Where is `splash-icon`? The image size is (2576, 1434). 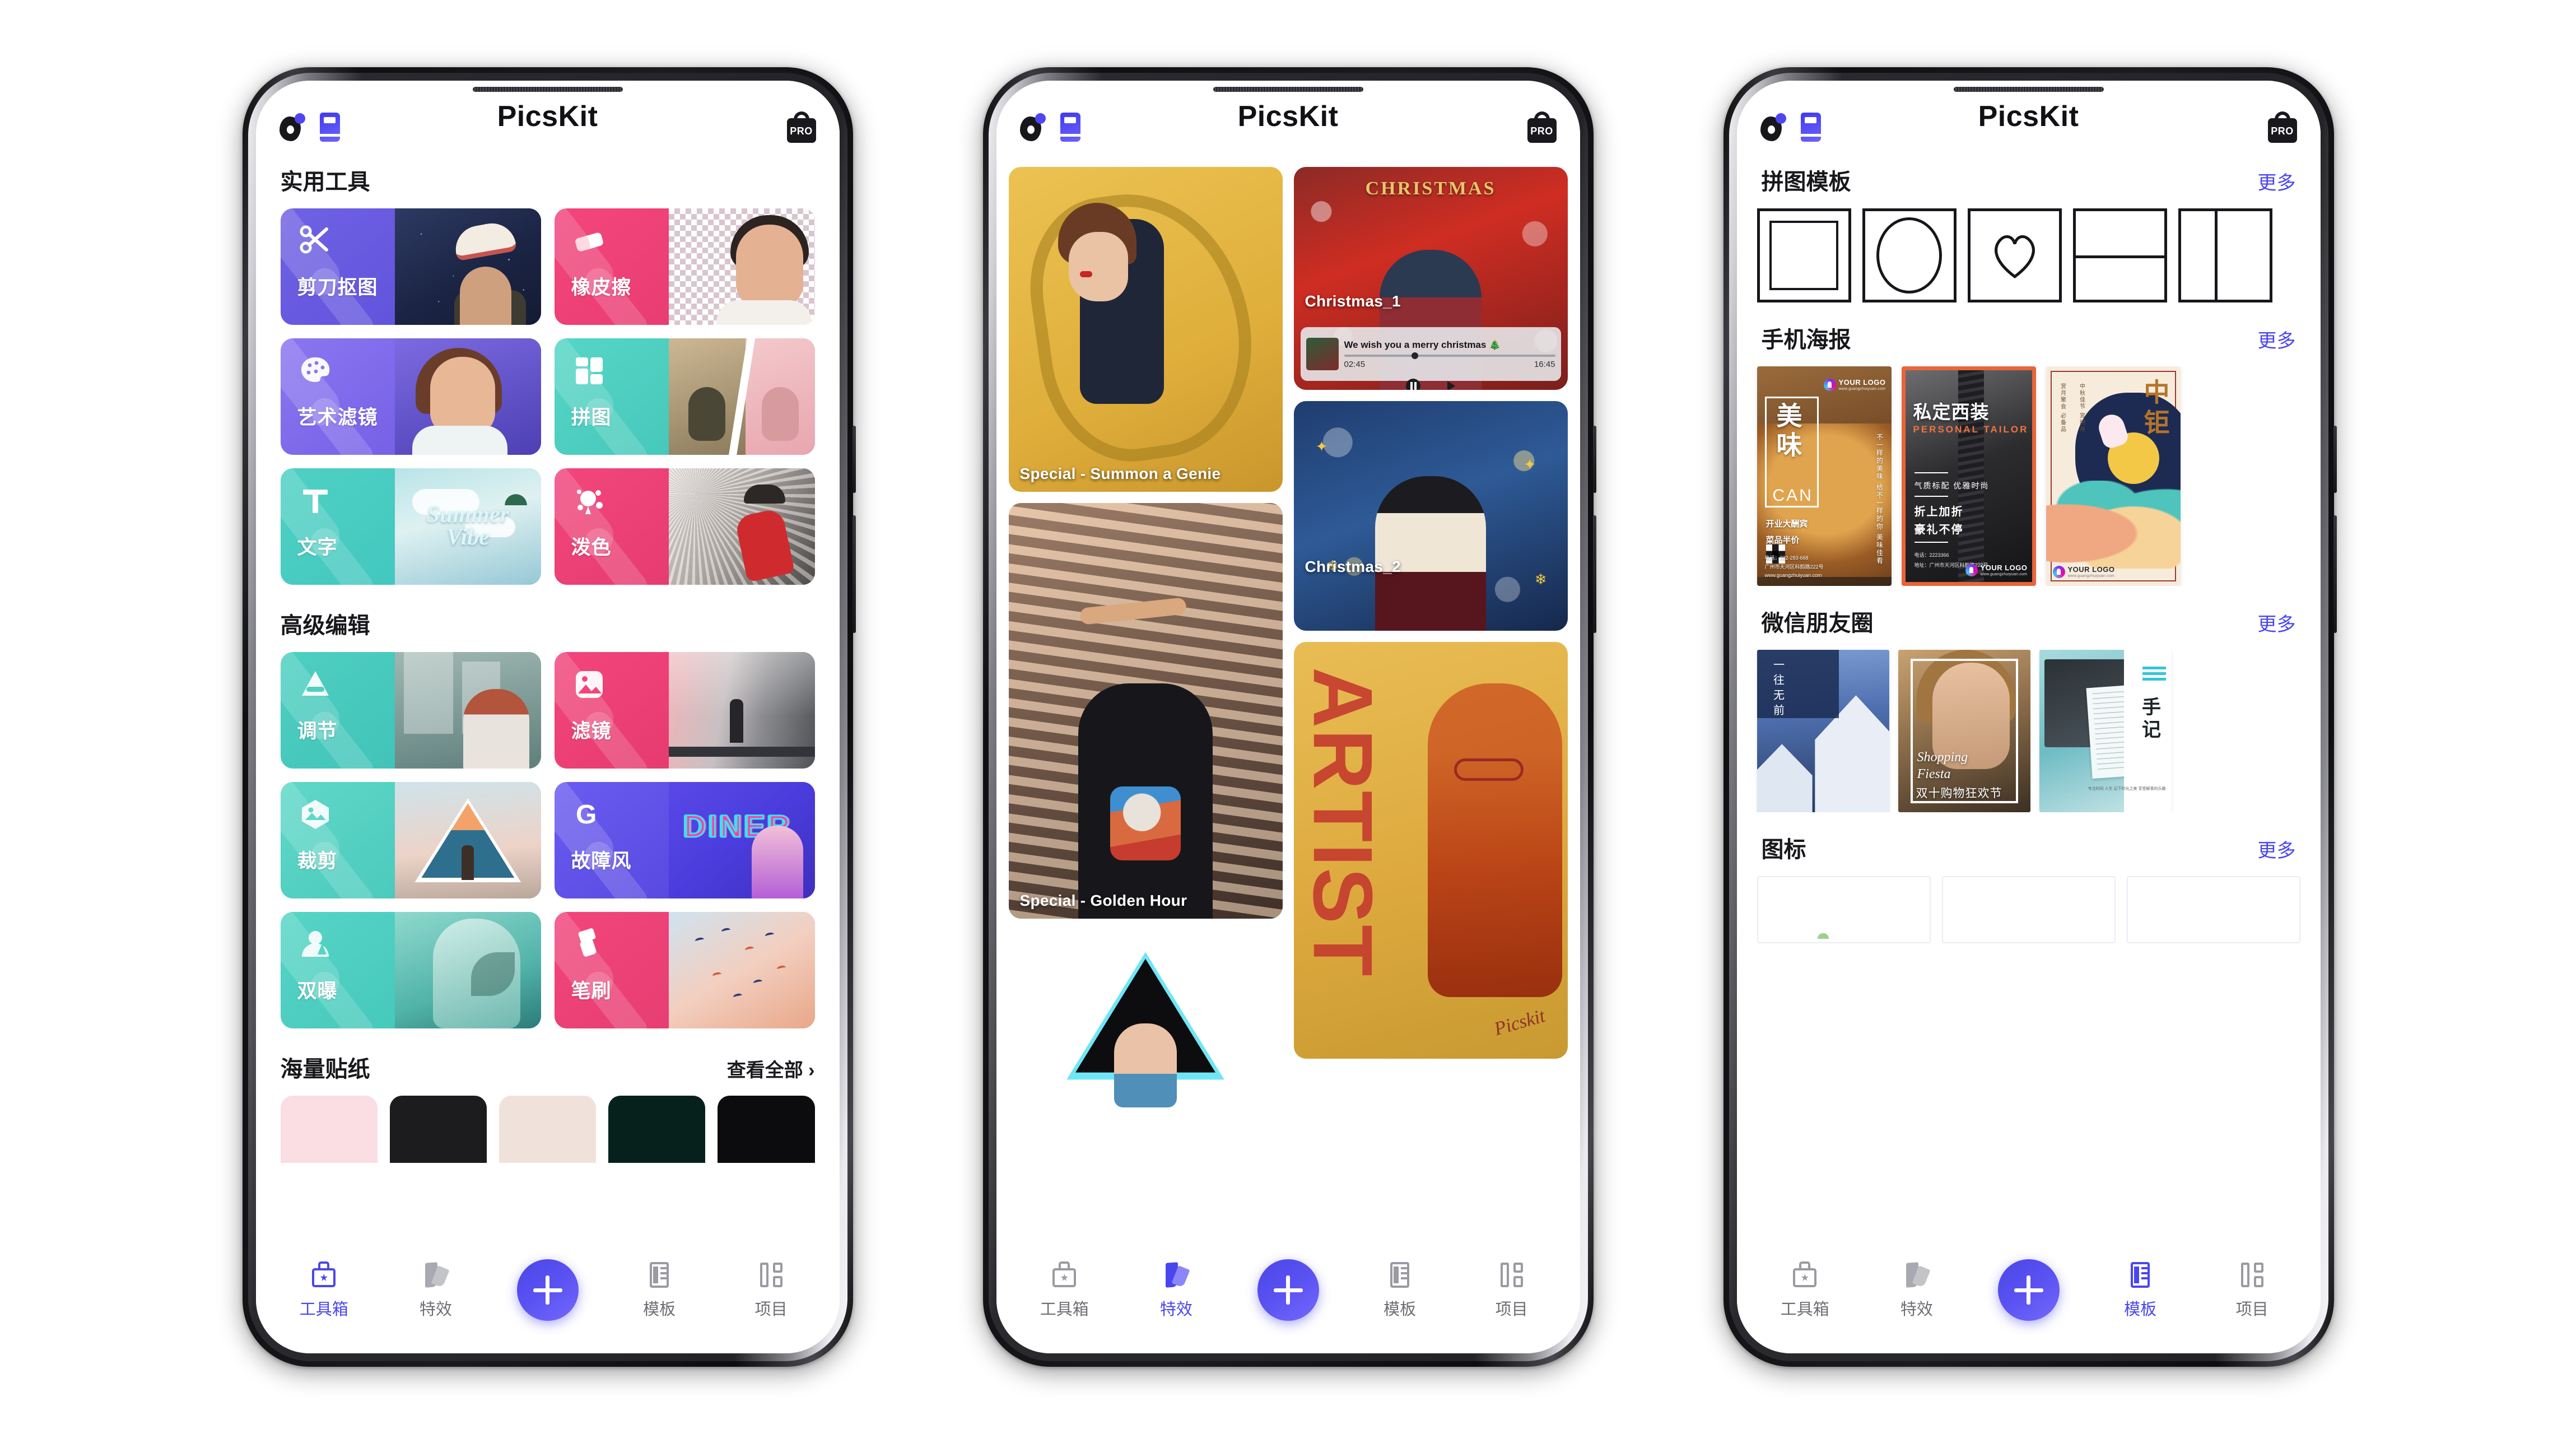 splash-icon is located at coordinates (589, 501).